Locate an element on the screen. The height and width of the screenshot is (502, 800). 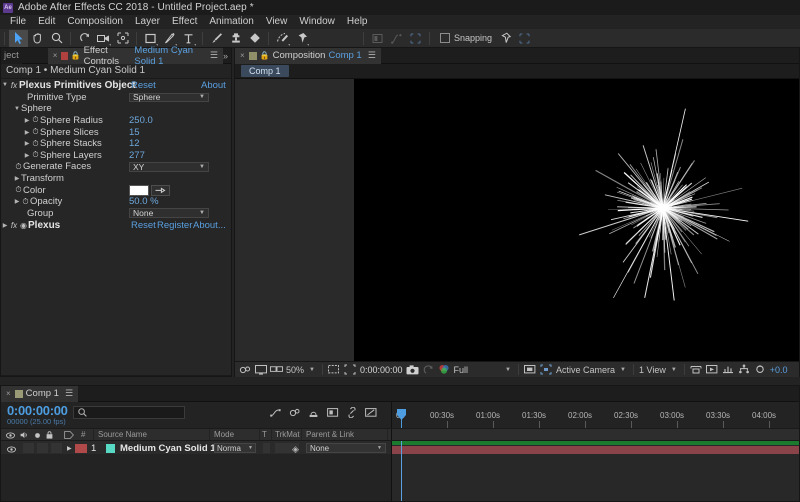
property-sphere-stacks: ▶ ⏱ Sphere Stacks 12 is located at coordinates (116, 144).